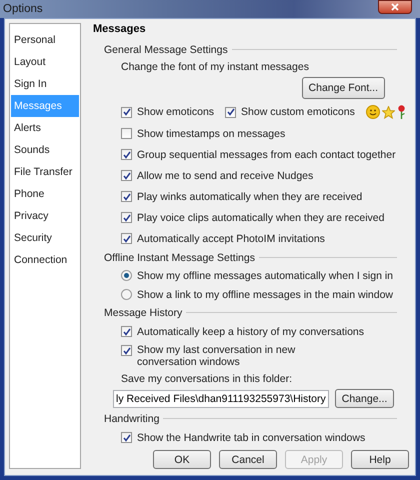  I want to click on close-button, so click(395, 7).